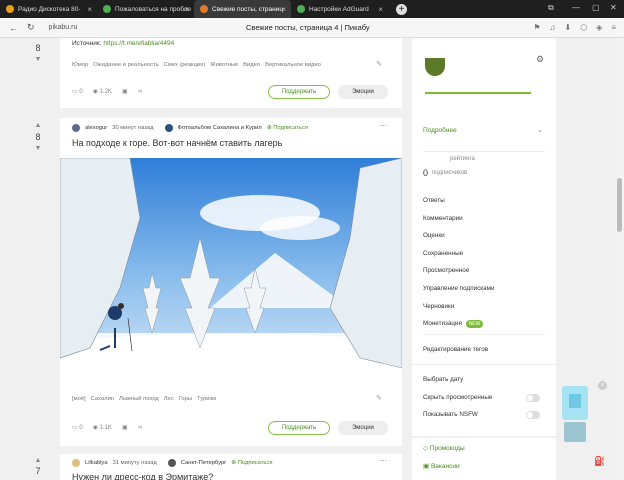  Describe the element at coordinates (446, 270) in the screenshot. I see `menu-viewed: Просмотренное` at that location.